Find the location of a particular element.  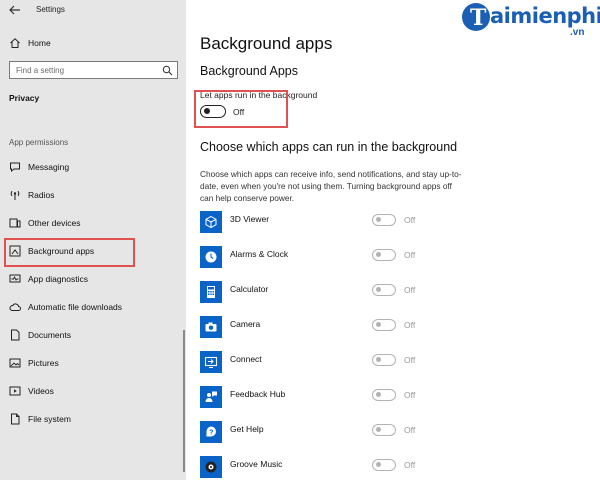

back-arrow-icon is located at coordinates (15, 10).